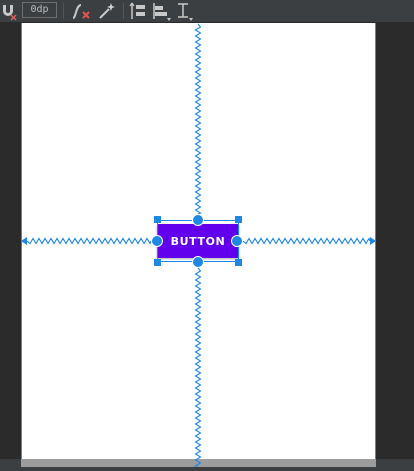 This screenshot has height=471, width=414. Describe the element at coordinates (306, 241) in the screenshot. I see `right-constraint-spring` at that location.